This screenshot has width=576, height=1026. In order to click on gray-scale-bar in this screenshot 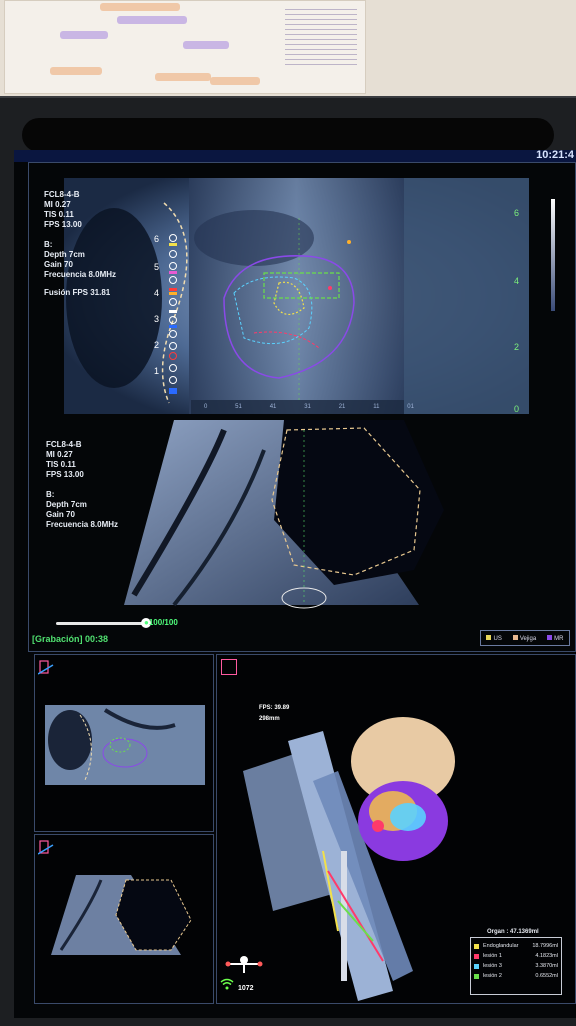, I will do `click(553, 255)`.